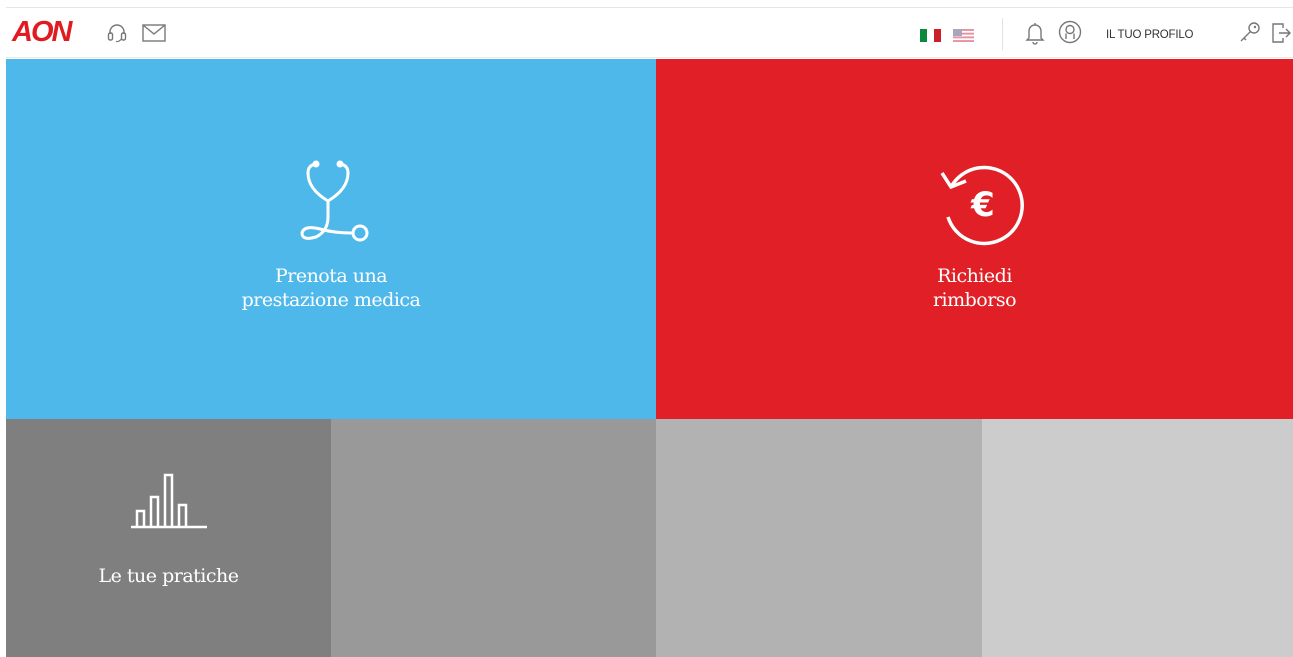 The width and height of the screenshot is (1293, 657). I want to click on logout-icon, so click(1281, 33).